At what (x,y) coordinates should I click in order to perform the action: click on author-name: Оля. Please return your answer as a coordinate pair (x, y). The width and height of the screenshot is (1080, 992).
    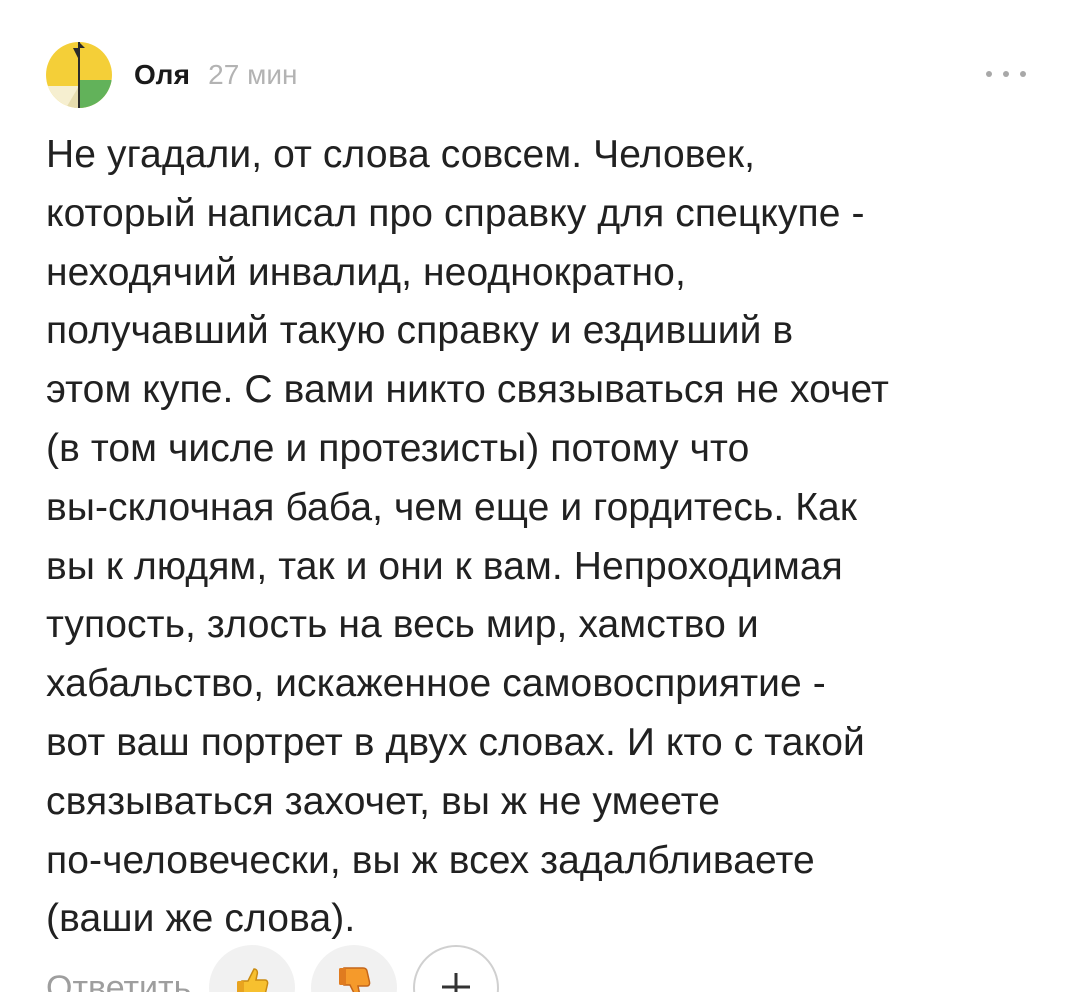
    Looking at the image, I should click on (162, 75).